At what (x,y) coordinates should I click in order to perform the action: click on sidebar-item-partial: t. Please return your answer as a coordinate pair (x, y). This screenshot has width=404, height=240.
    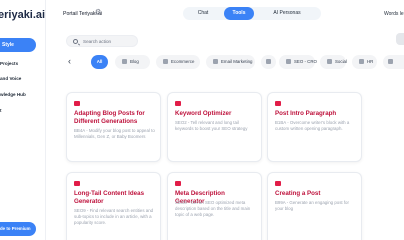
    Looking at the image, I should click on (1, 110).